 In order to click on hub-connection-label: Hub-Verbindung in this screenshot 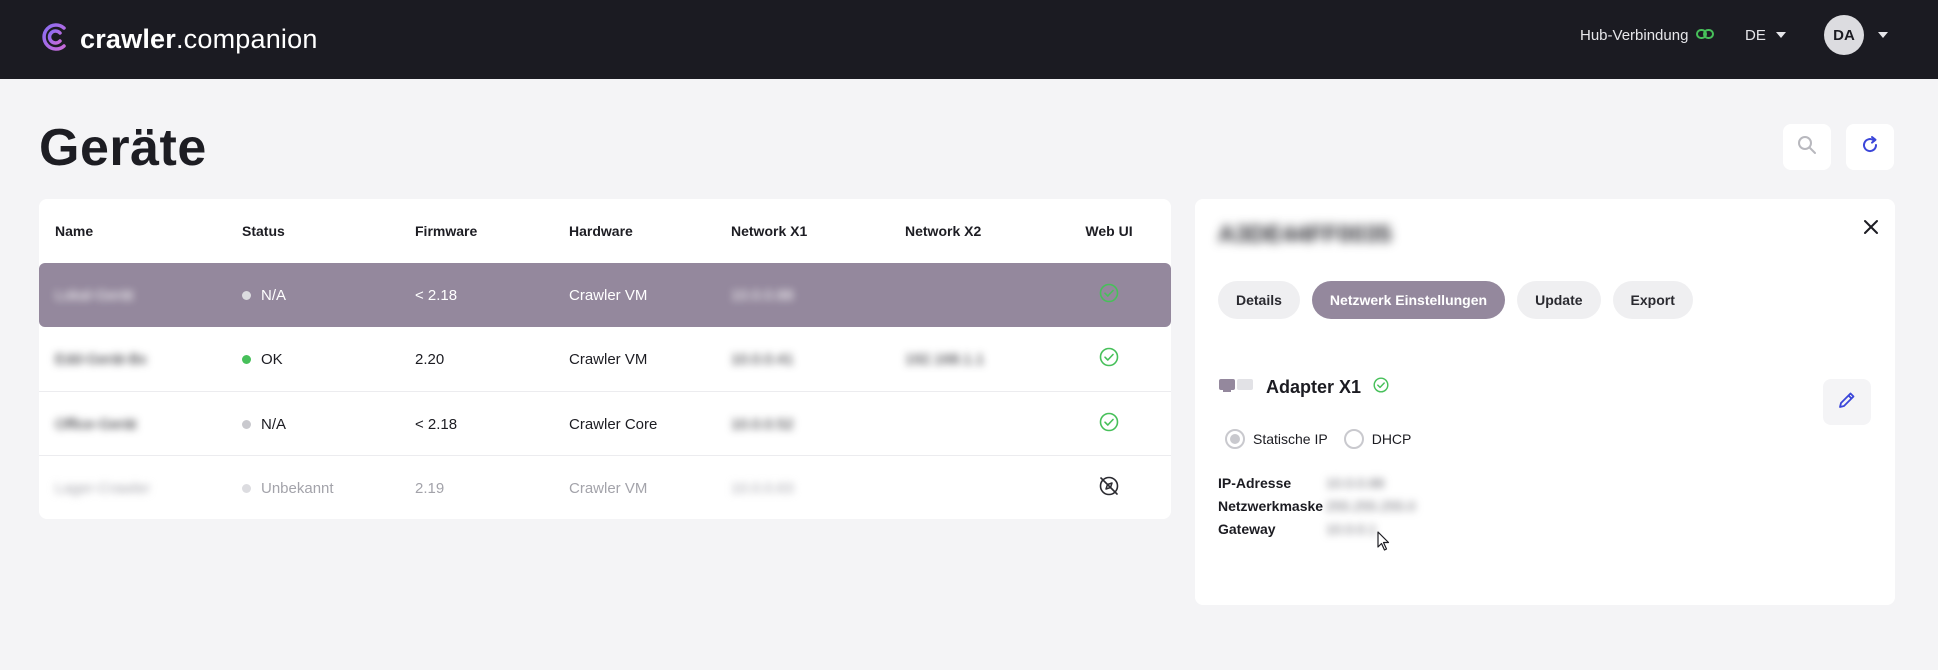, I will do `click(1634, 35)`.